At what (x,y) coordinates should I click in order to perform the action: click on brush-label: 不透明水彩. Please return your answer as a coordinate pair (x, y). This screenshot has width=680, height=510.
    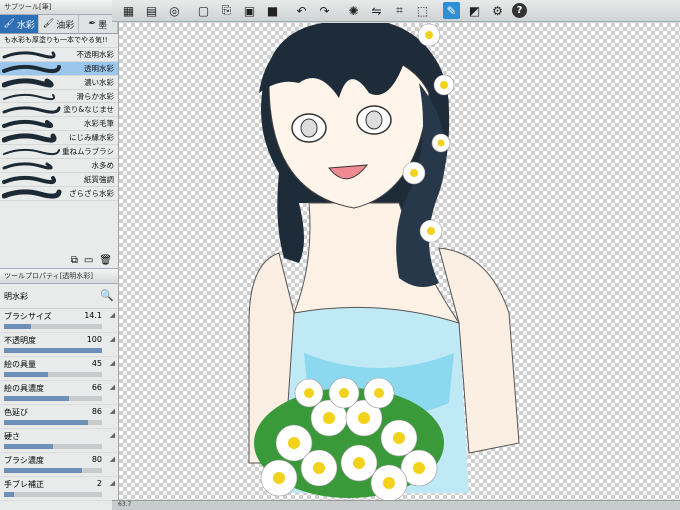
    Looking at the image, I should click on (95, 54).